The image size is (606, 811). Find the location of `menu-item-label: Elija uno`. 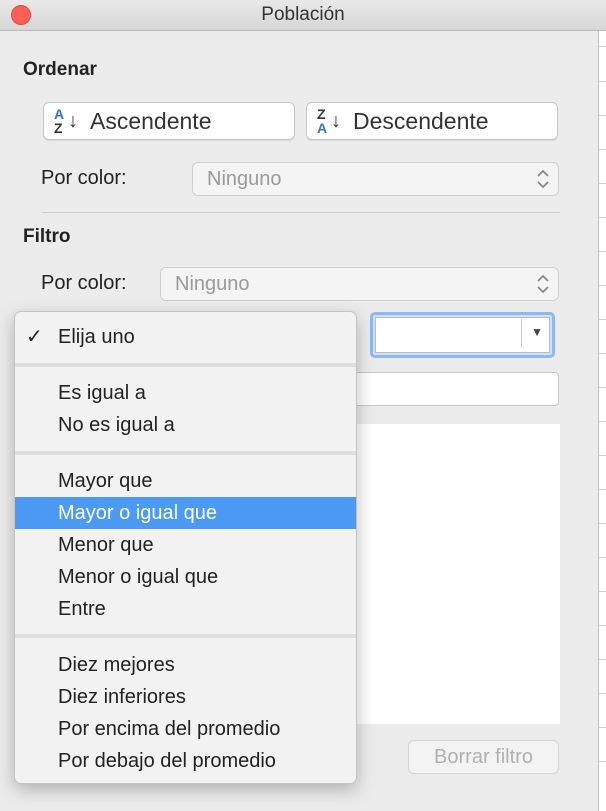

menu-item-label: Elija uno is located at coordinates (96, 337).